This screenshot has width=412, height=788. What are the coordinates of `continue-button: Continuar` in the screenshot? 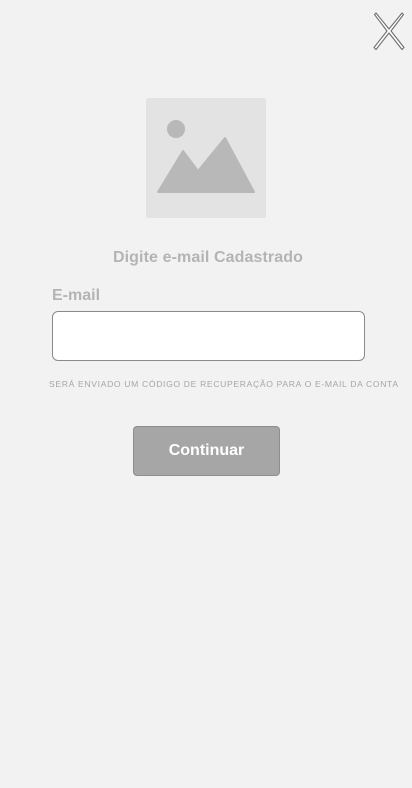 It's located at (206, 451).